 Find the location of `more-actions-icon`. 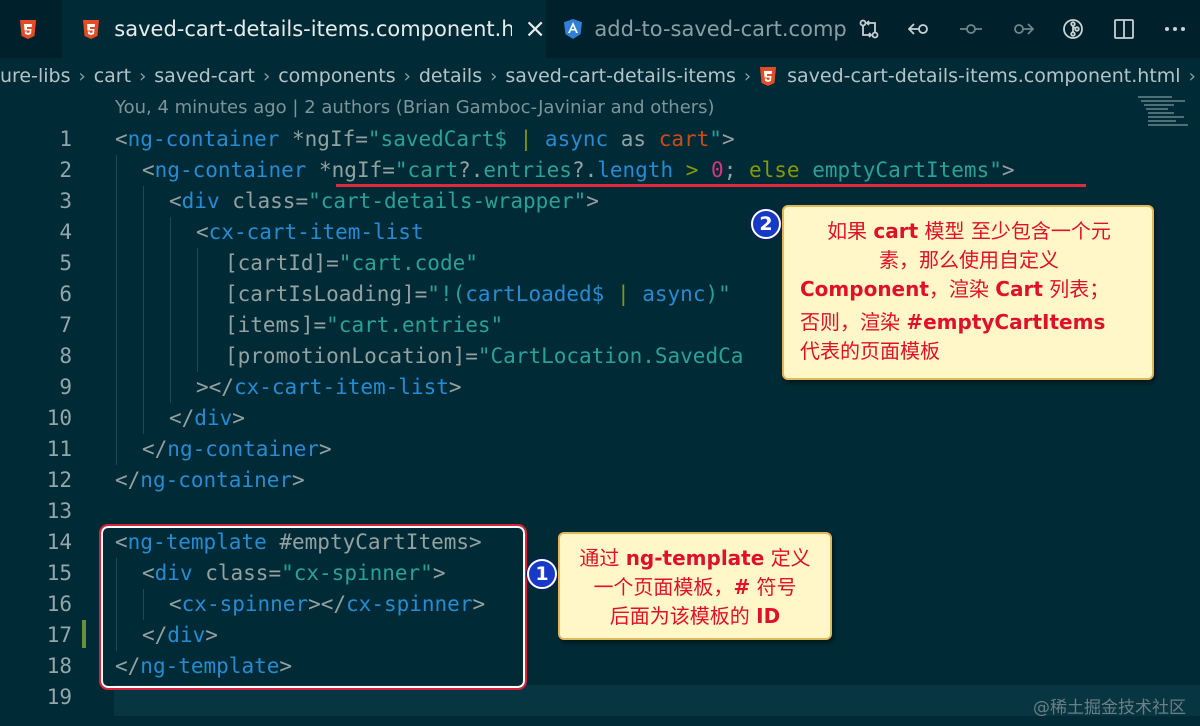

more-actions-icon is located at coordinates (1174, 29).